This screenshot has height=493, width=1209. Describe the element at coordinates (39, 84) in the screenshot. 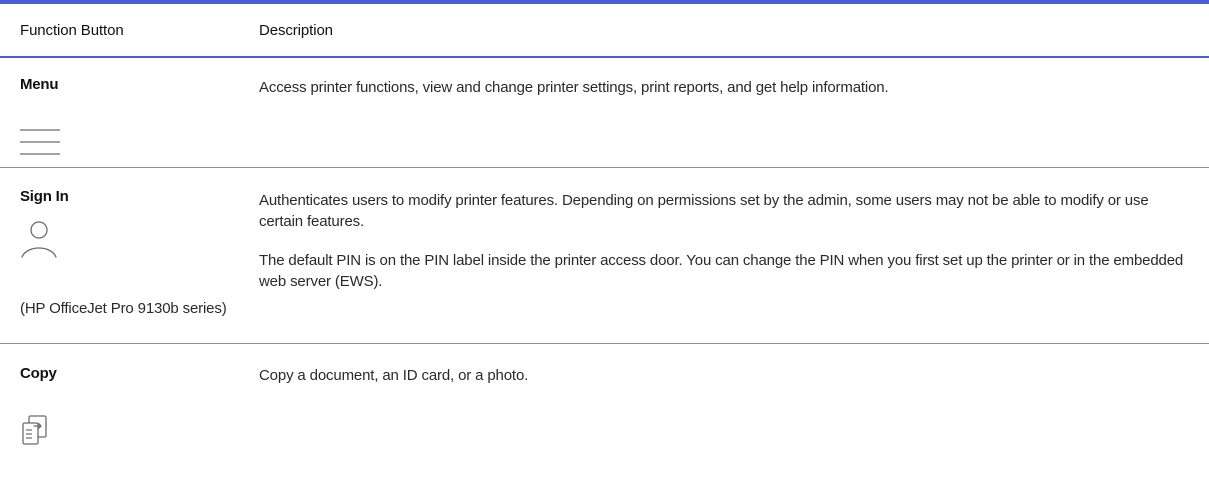

I see `function-name: Menu` at that location.